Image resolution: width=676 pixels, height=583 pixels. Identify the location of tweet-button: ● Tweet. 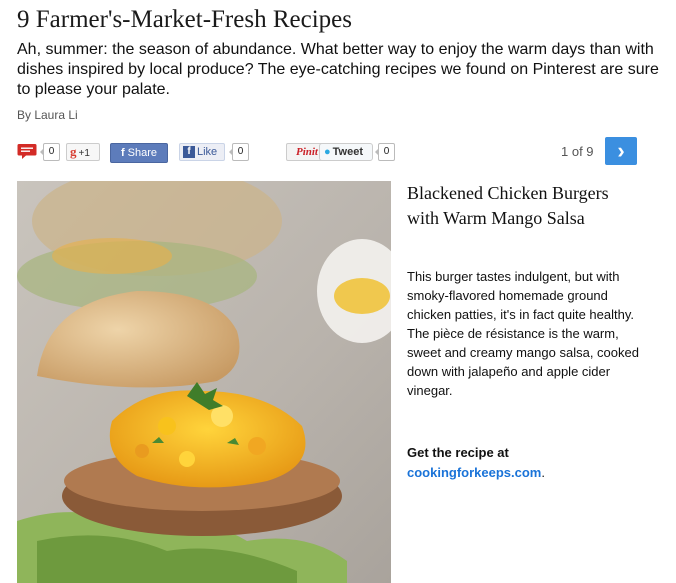
(346, 152).